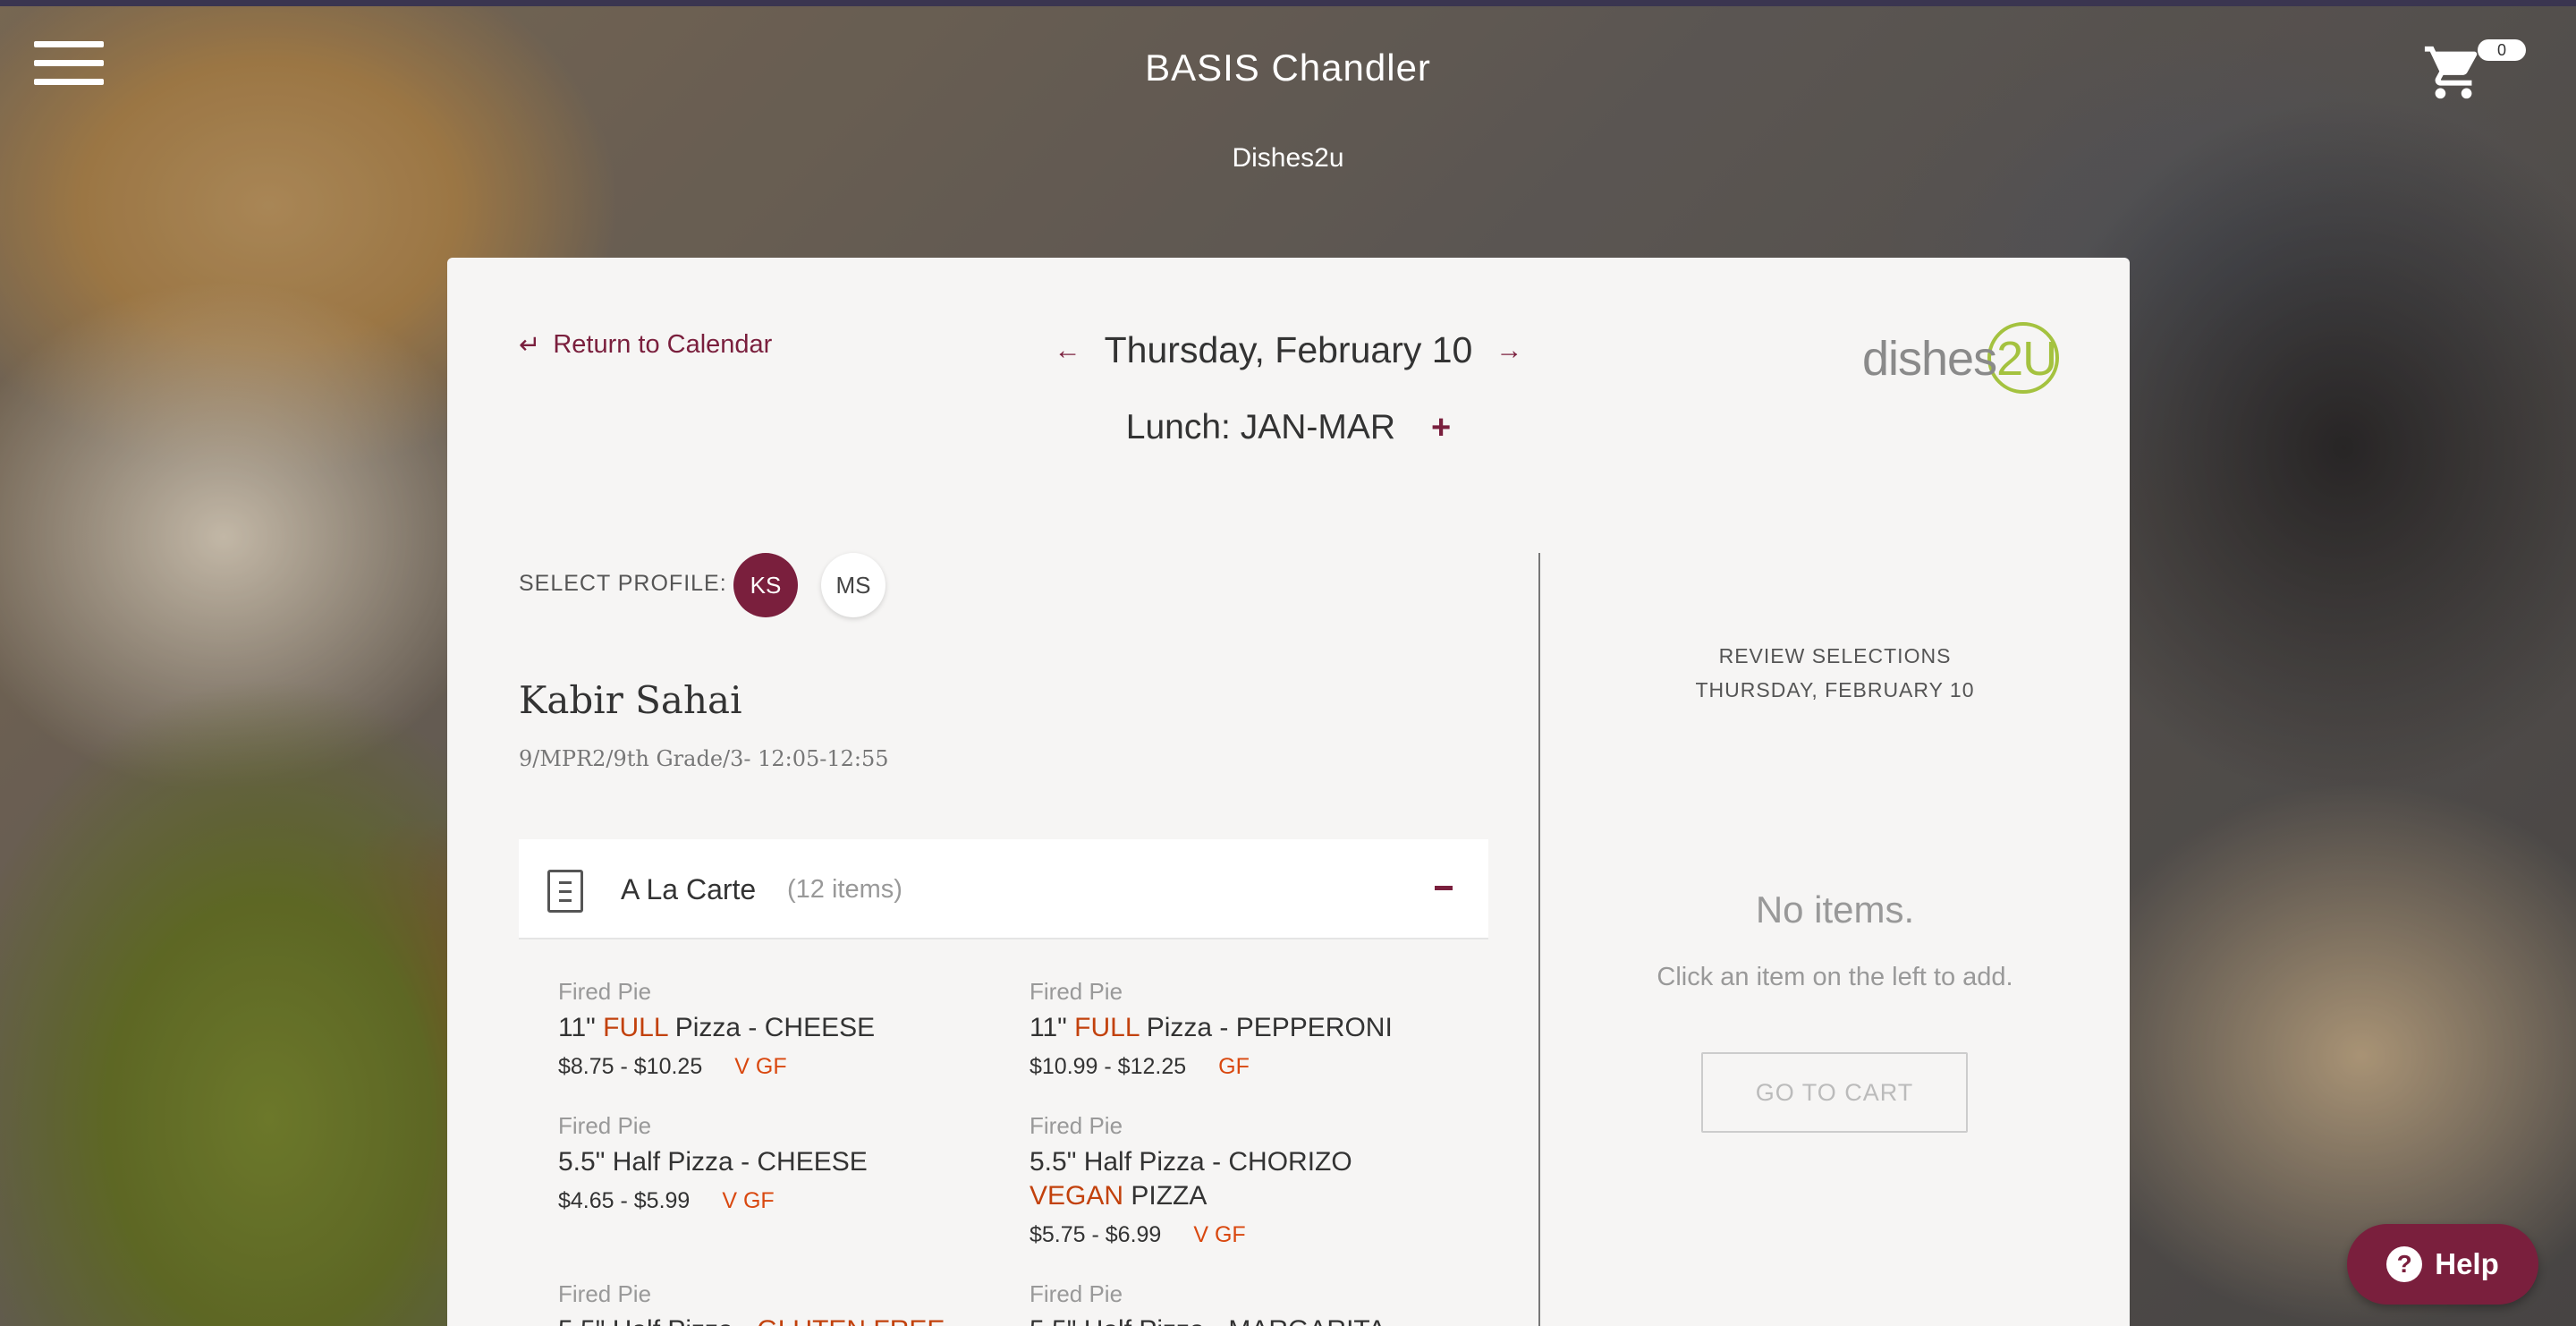 Image resolution: width=2576 pixels, height=1326 pixels. I want to click on profile-avatar-ks: KS, so click(765, 585).